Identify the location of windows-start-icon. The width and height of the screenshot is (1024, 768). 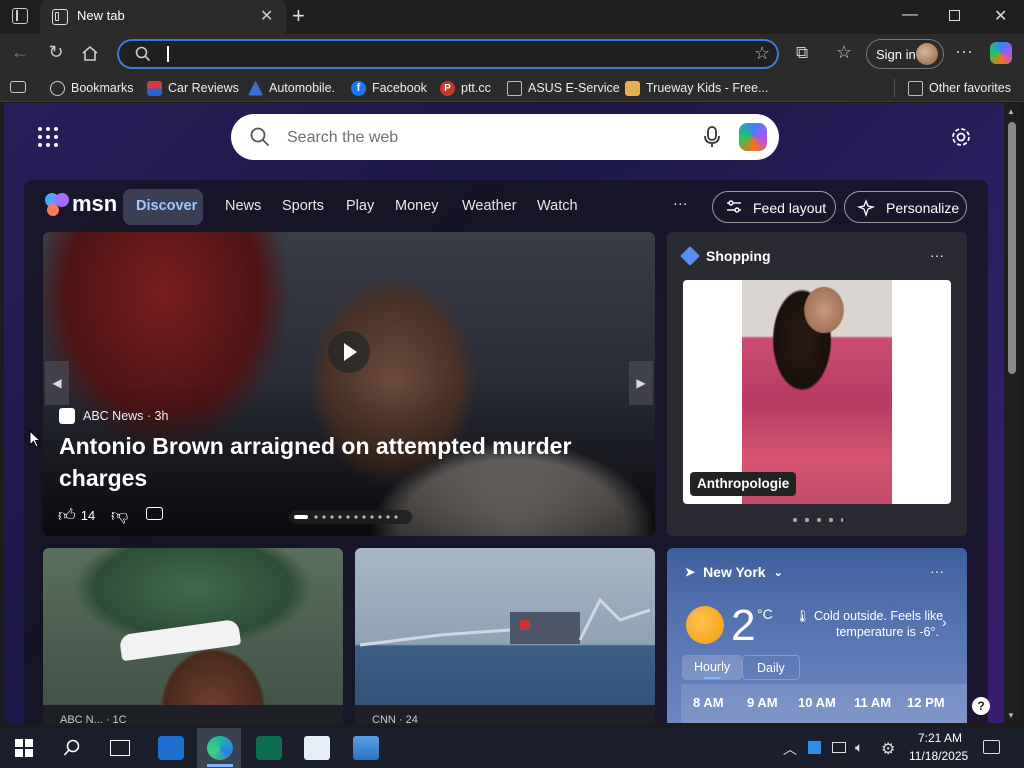
(24, 748).